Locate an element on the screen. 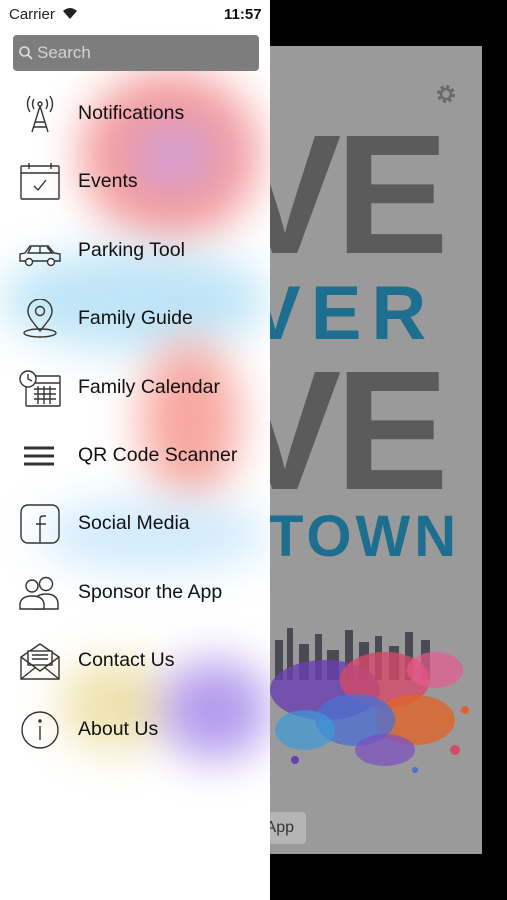 The width and height of the screenshot is (507, 900). search-bar is located at coordinates (136, 53).